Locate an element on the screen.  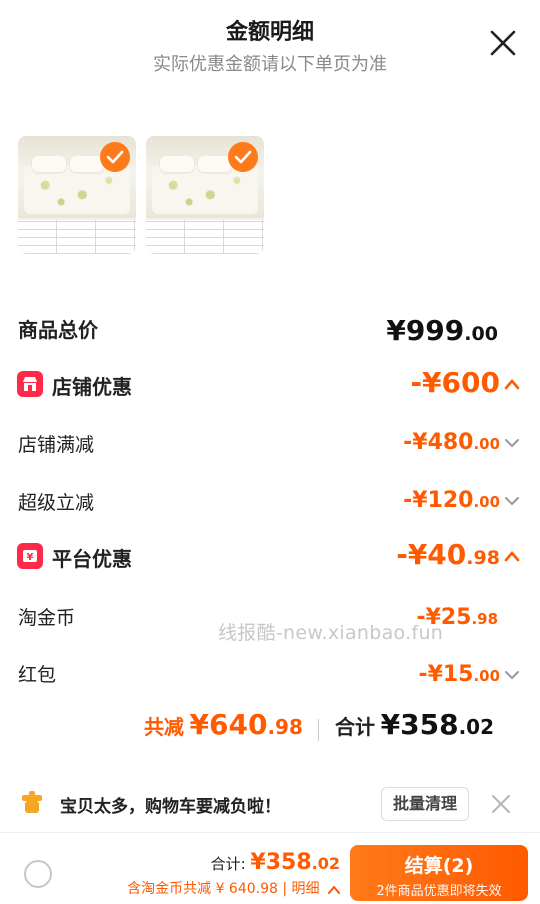
page-subtitle: 实际优惠金额请以下单页为准 is located at coordinates (270, 64).